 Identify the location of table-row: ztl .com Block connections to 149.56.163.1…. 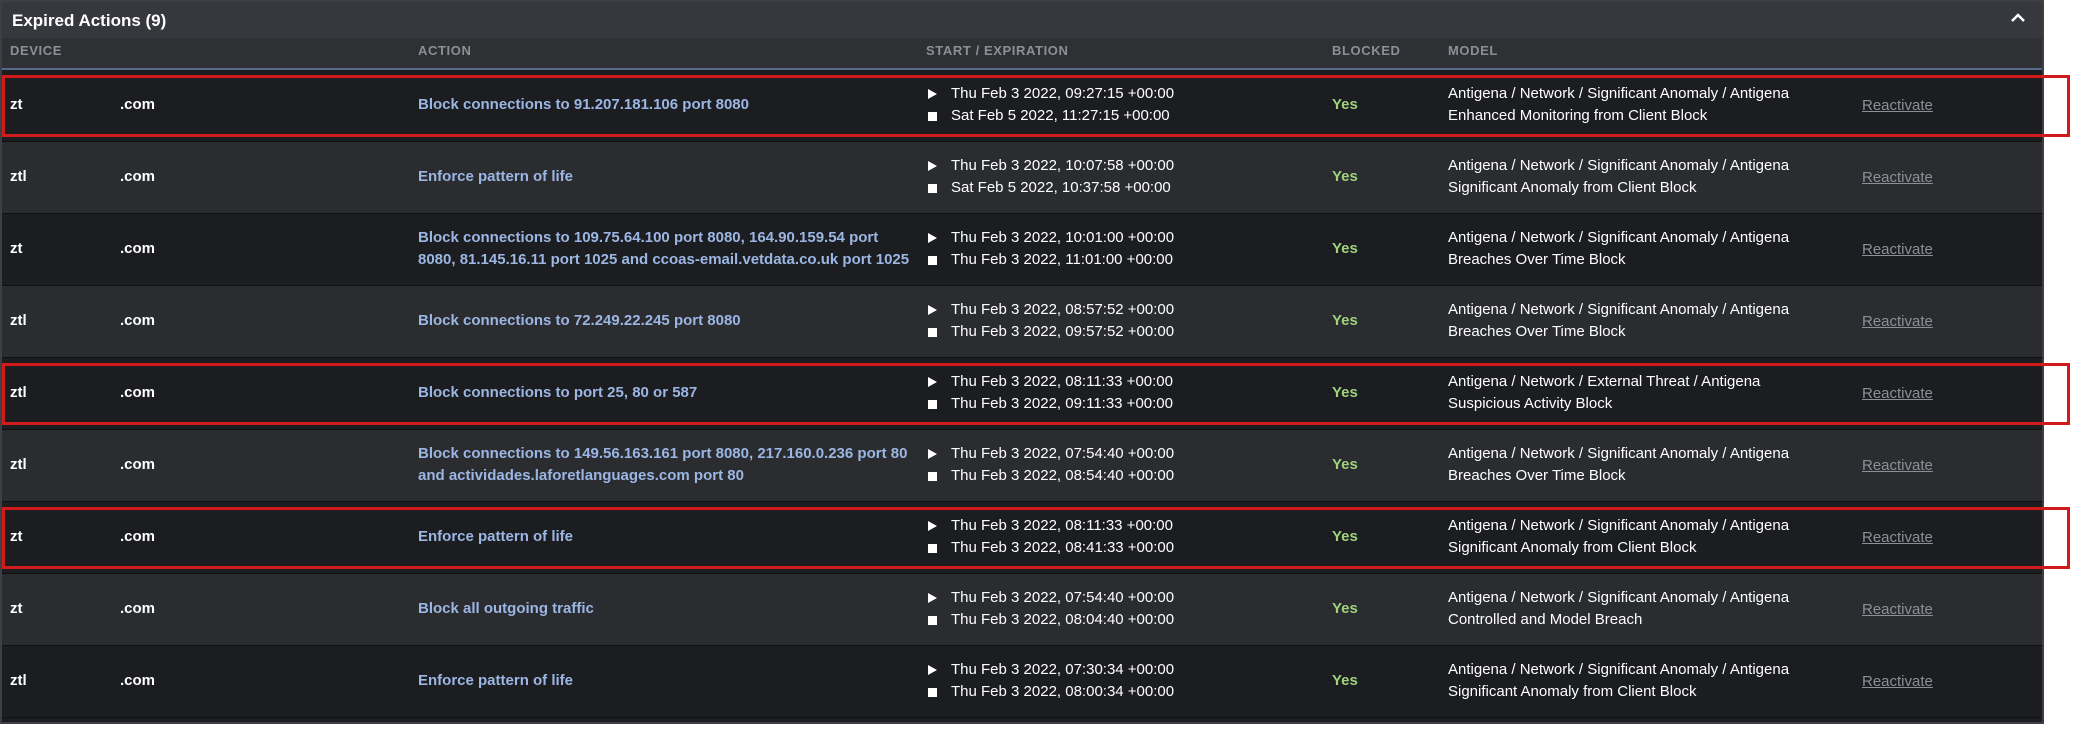
(1022, 466).